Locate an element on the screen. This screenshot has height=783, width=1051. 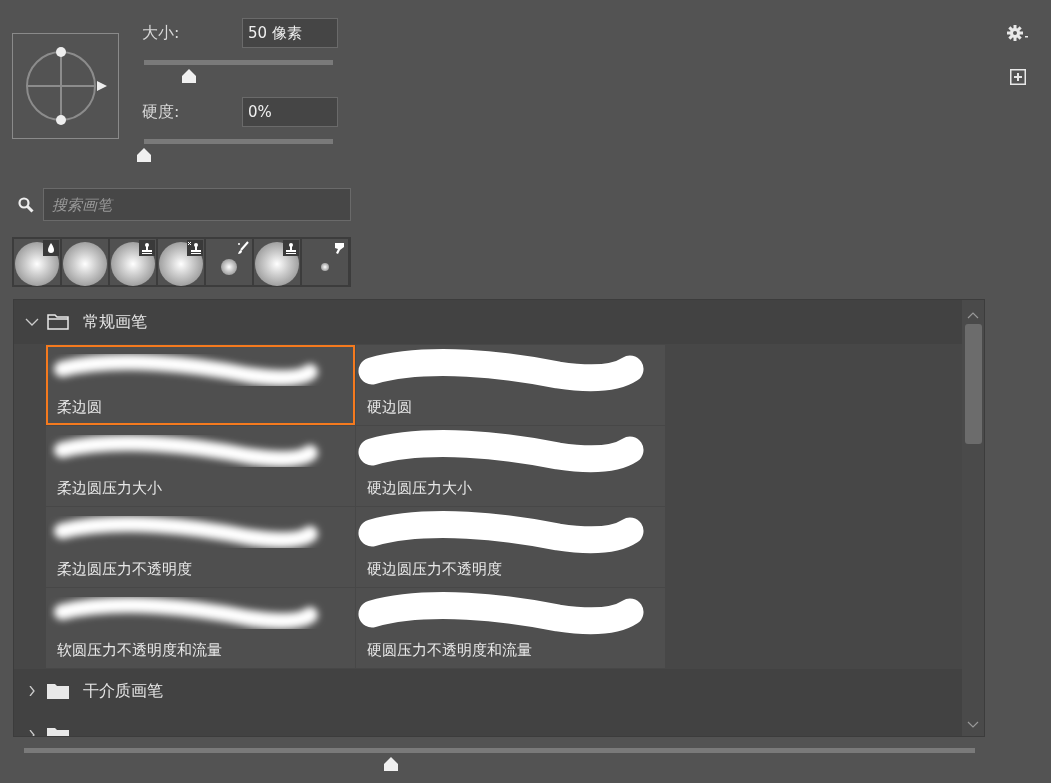
brush-tile: 硬边圆 is located at coordinates (510, 385).